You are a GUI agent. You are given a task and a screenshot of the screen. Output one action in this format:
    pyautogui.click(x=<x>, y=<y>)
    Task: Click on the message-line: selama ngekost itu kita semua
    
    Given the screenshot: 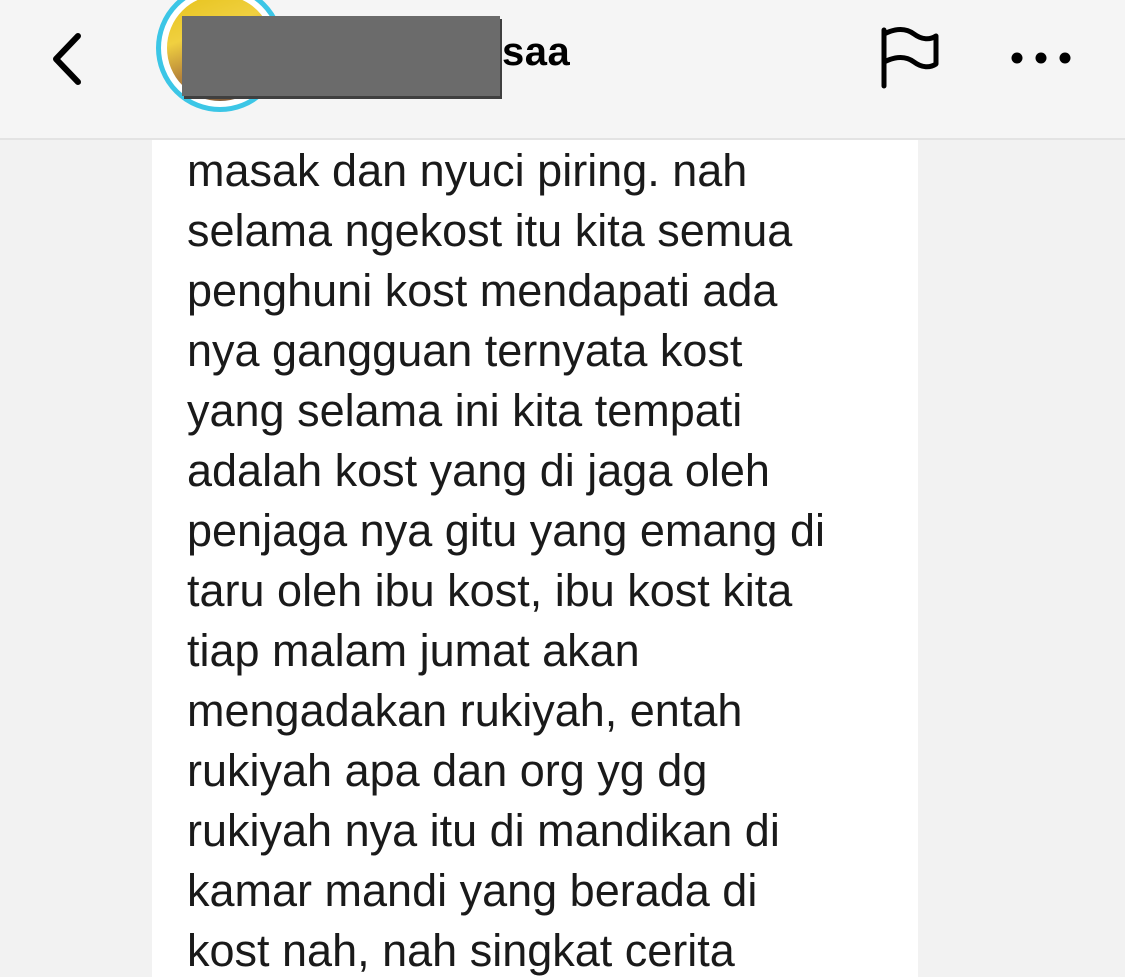 What is the action you would take?
    pyautogui.click(x=490, y=230)
    